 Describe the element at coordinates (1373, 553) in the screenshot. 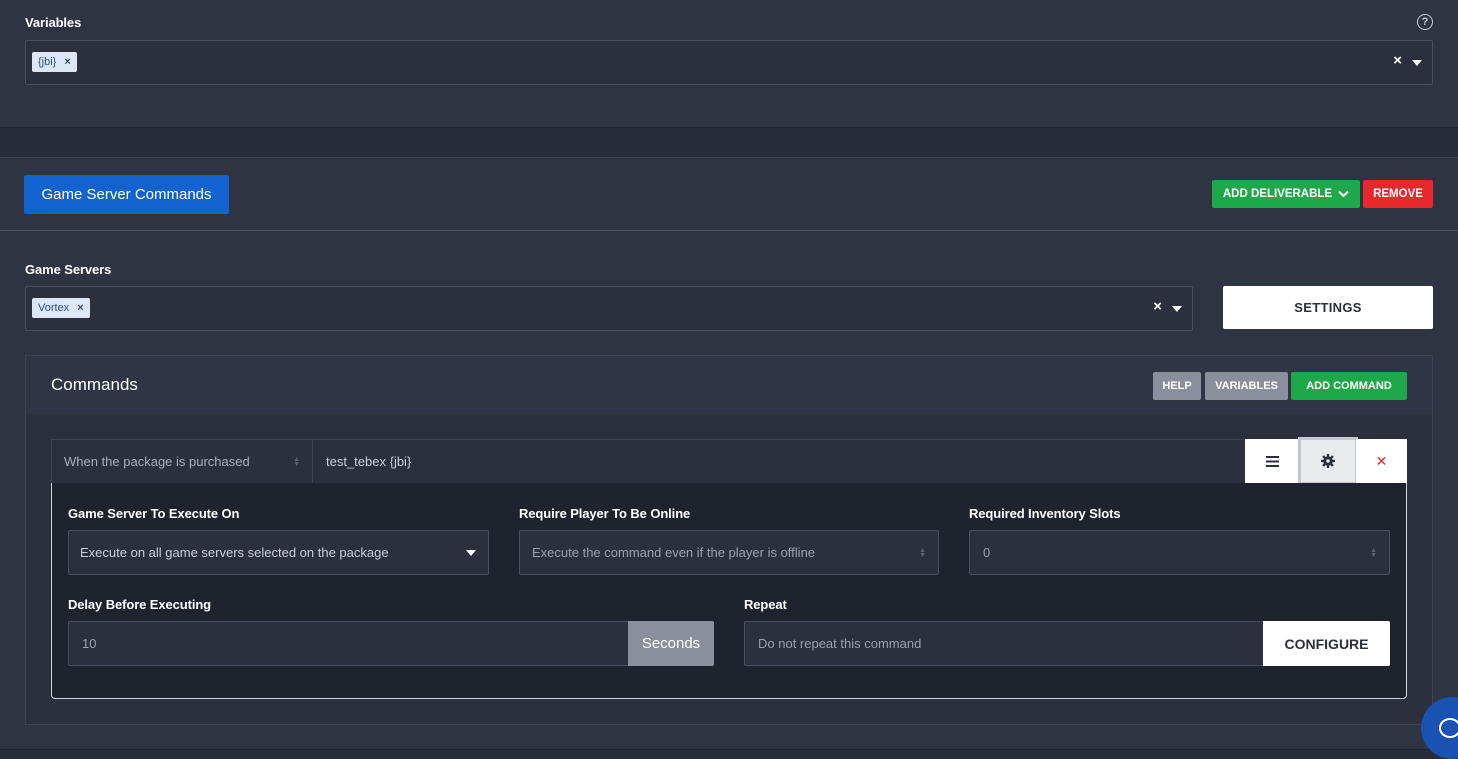

I see `stepper-arrows-icon: ▲ ▼` at that location.